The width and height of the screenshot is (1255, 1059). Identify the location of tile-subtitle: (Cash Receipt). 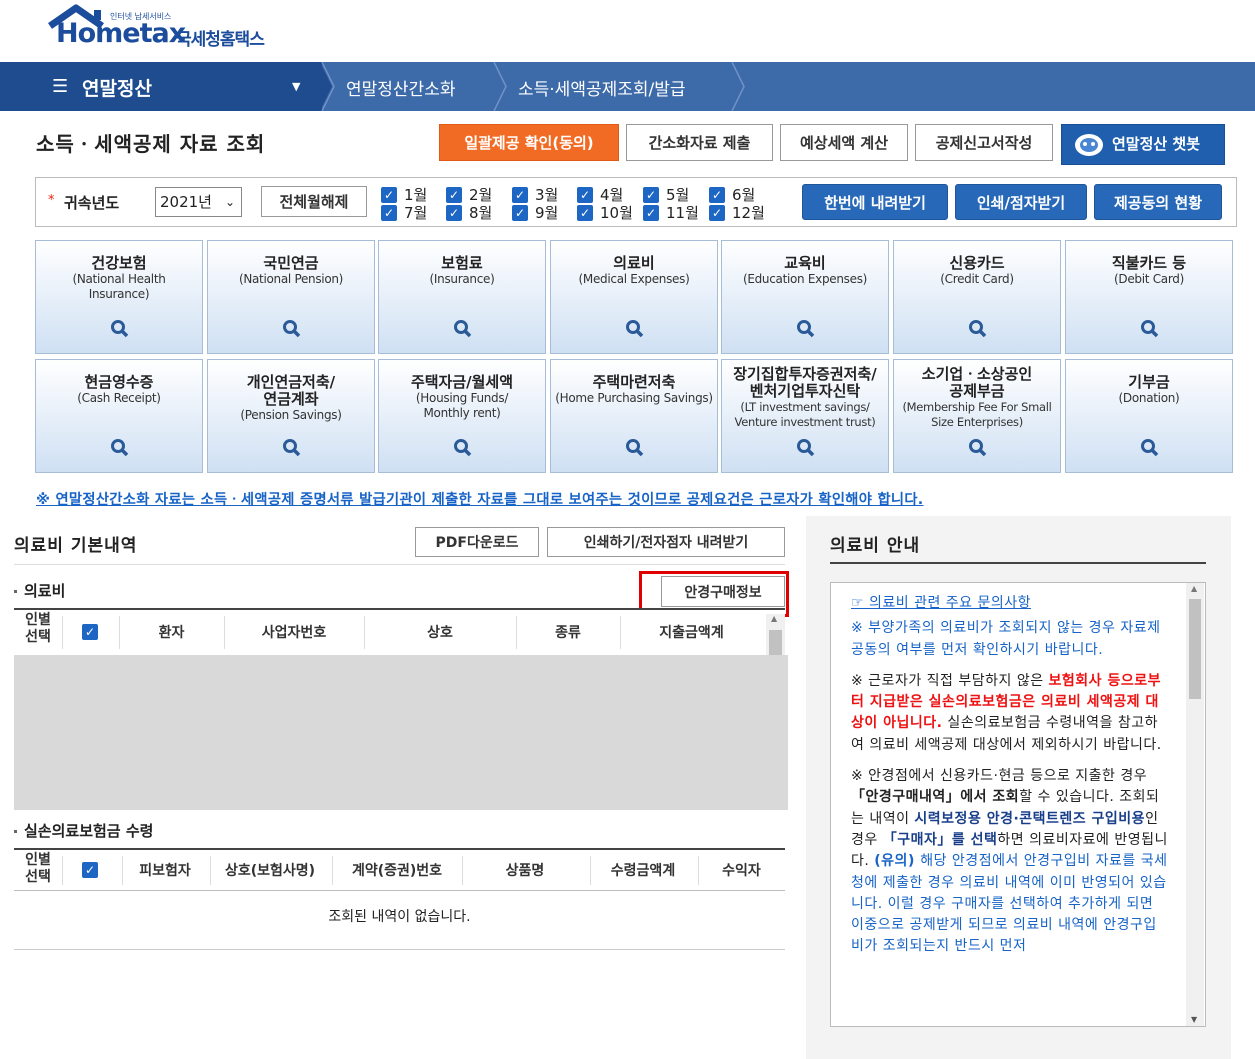
(119, 398).